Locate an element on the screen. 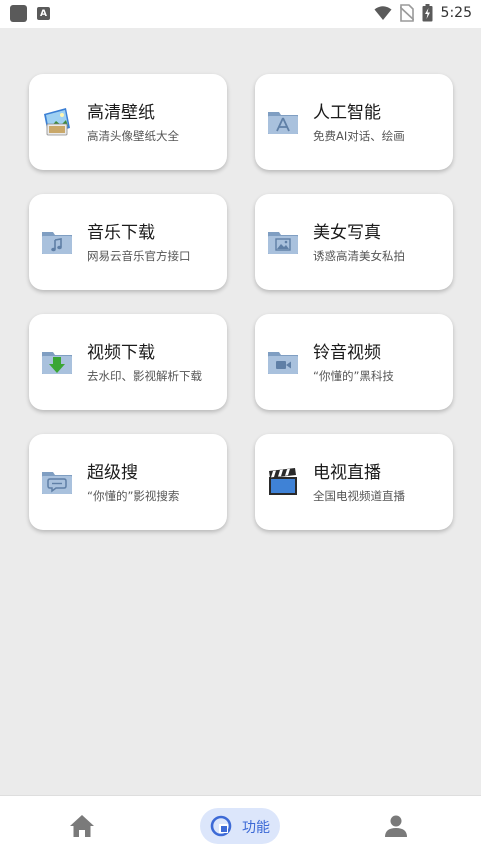  chat-folder-icon is located at coordinates (57, 483).